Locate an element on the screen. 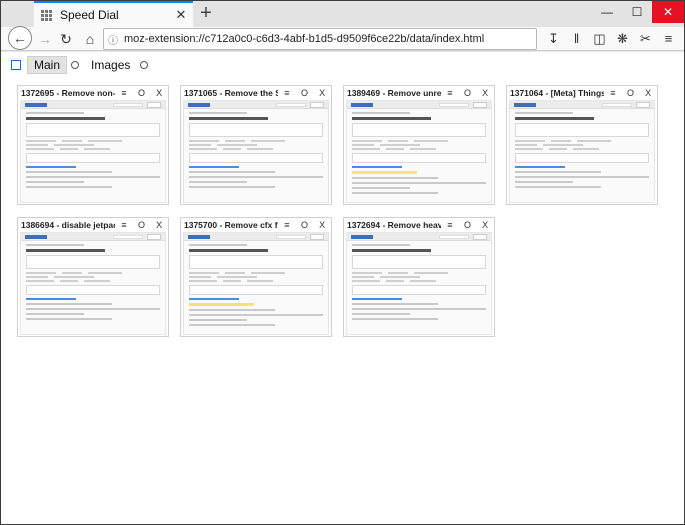  page-info-icon: ⓘ is located at coordinates (113, 39).